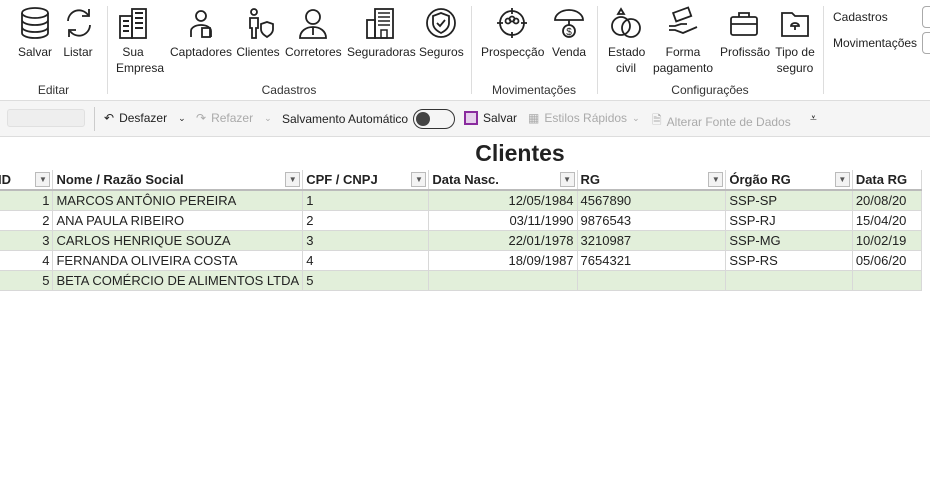  I want to click on ribbon-button-captadores: Captadores, so click(201, 33).